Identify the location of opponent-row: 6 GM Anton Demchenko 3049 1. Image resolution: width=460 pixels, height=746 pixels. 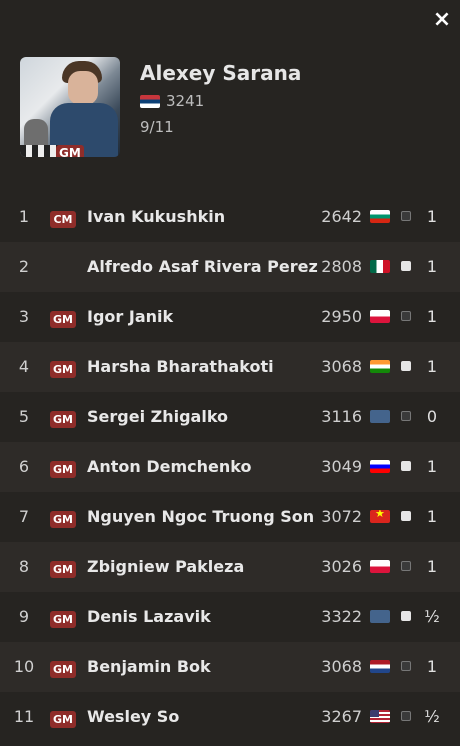
(230, 467).